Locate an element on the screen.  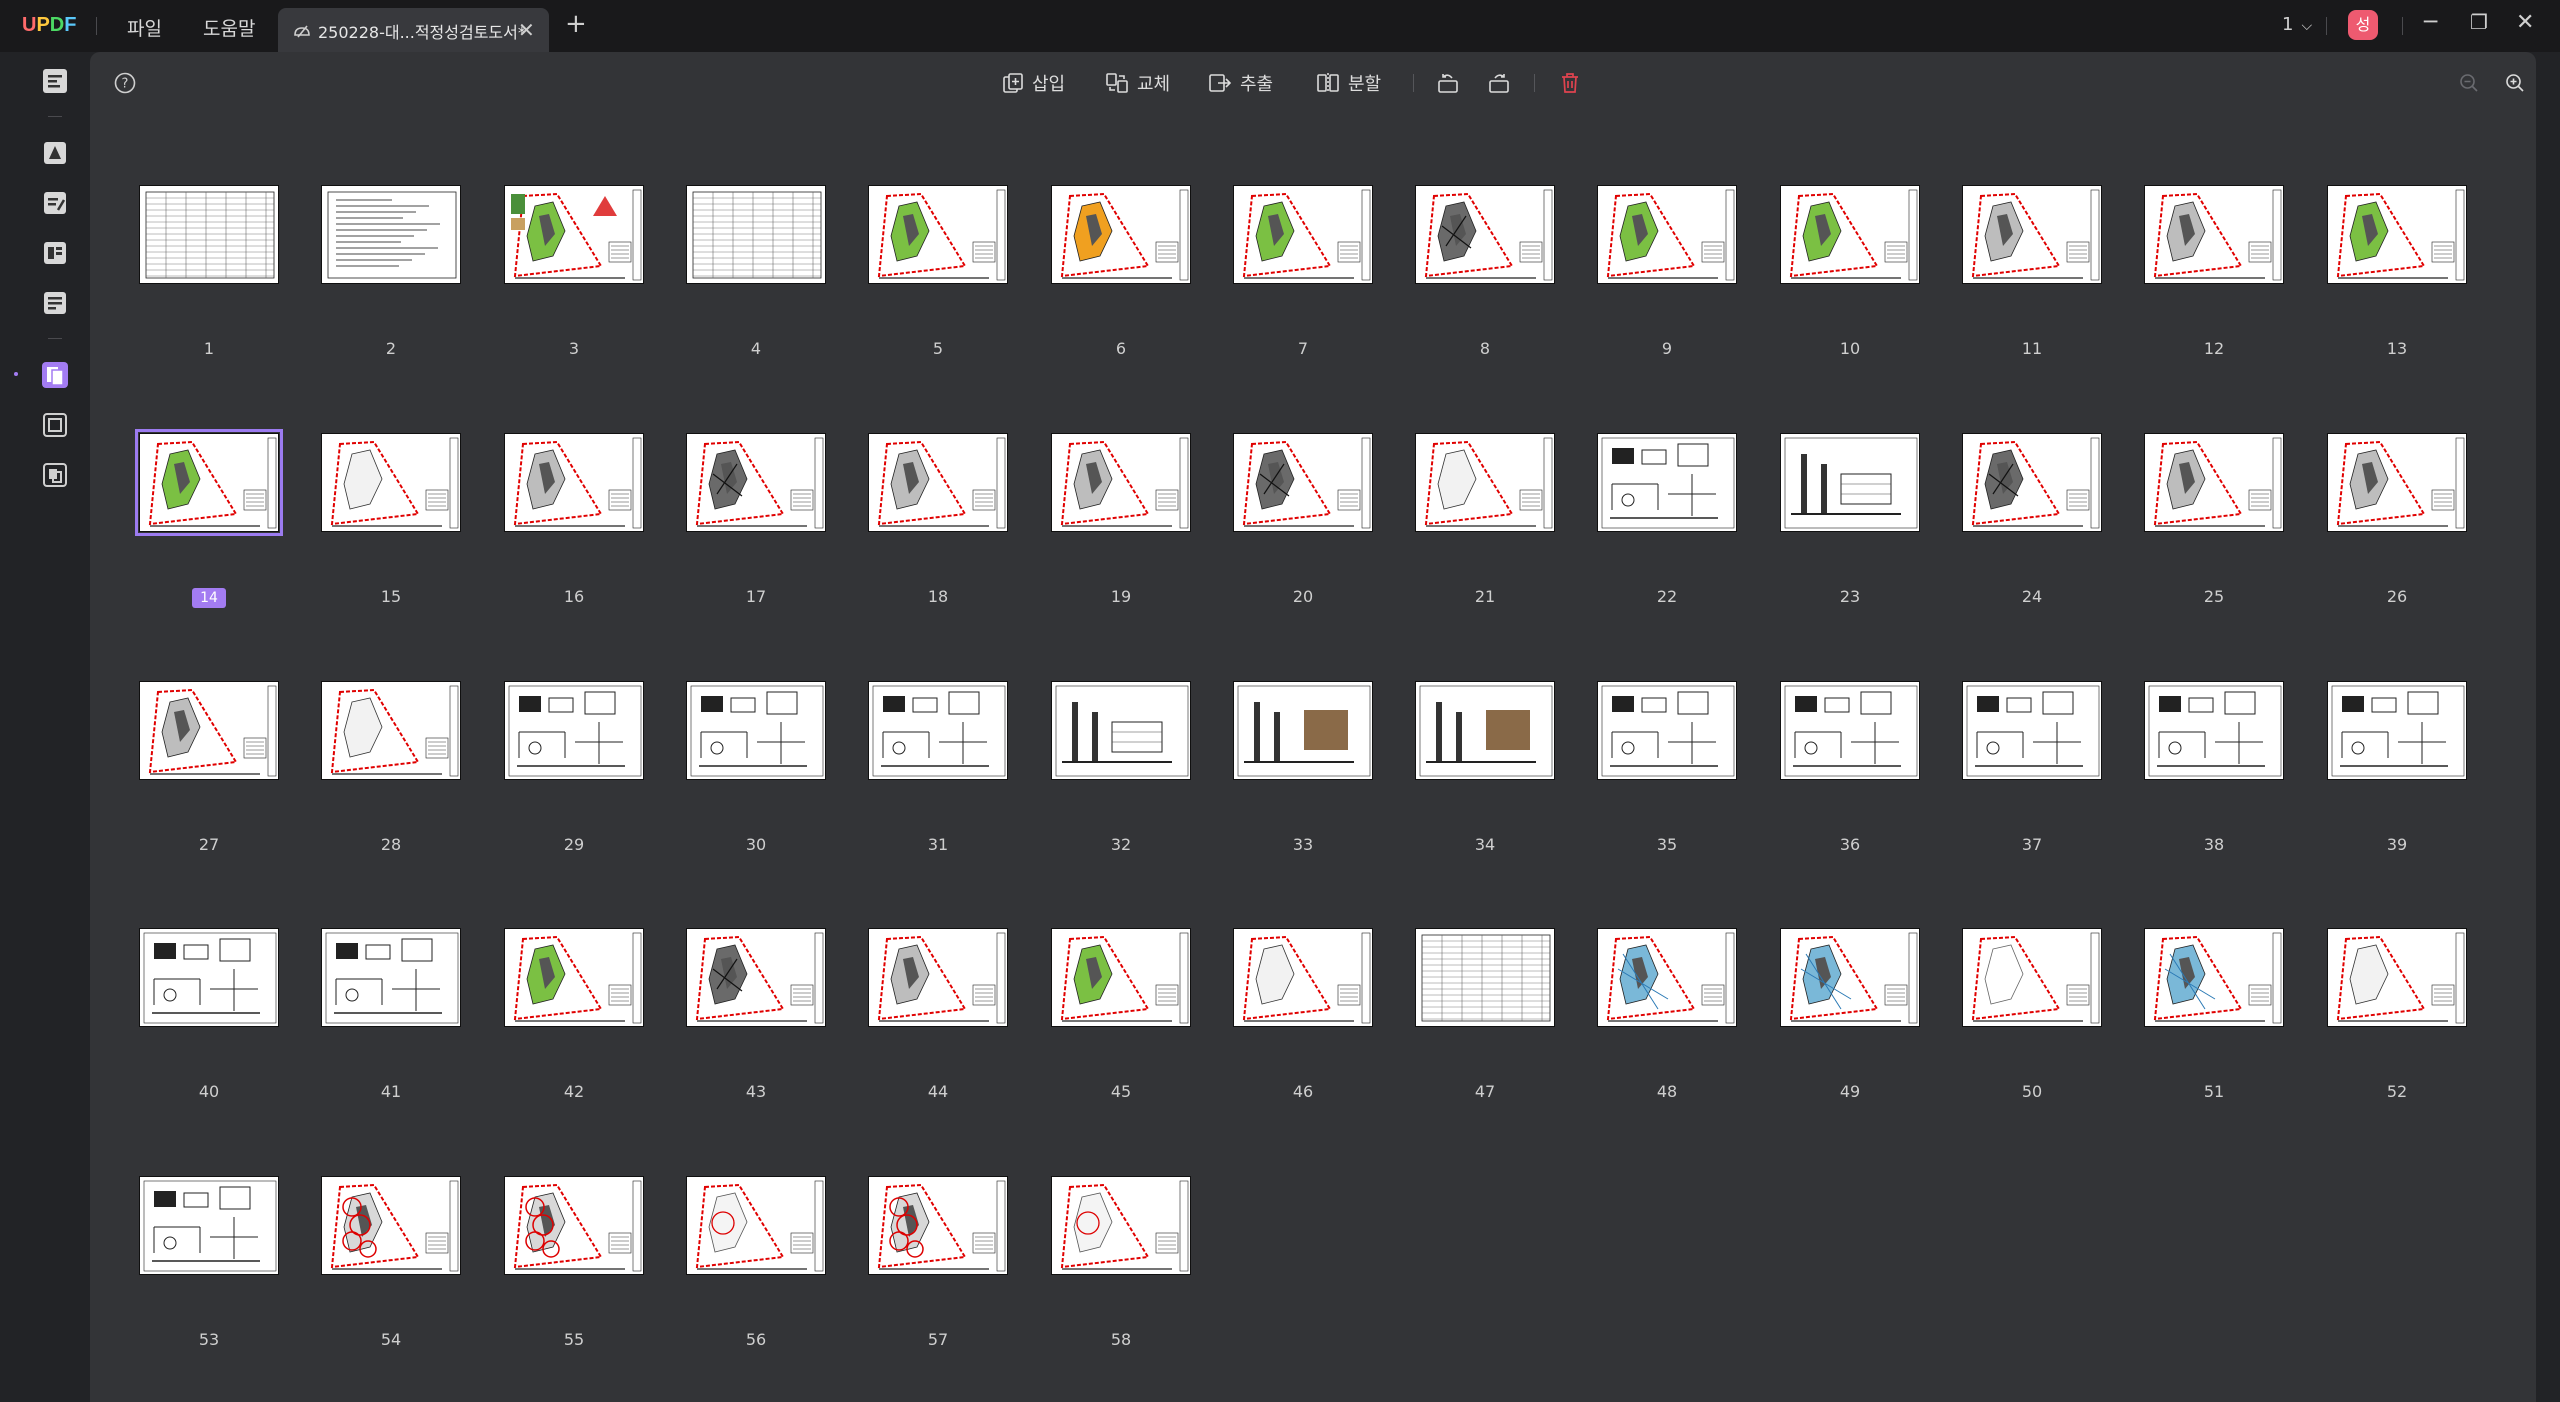
rotate-left-button is located at coordinates (1448, 83).